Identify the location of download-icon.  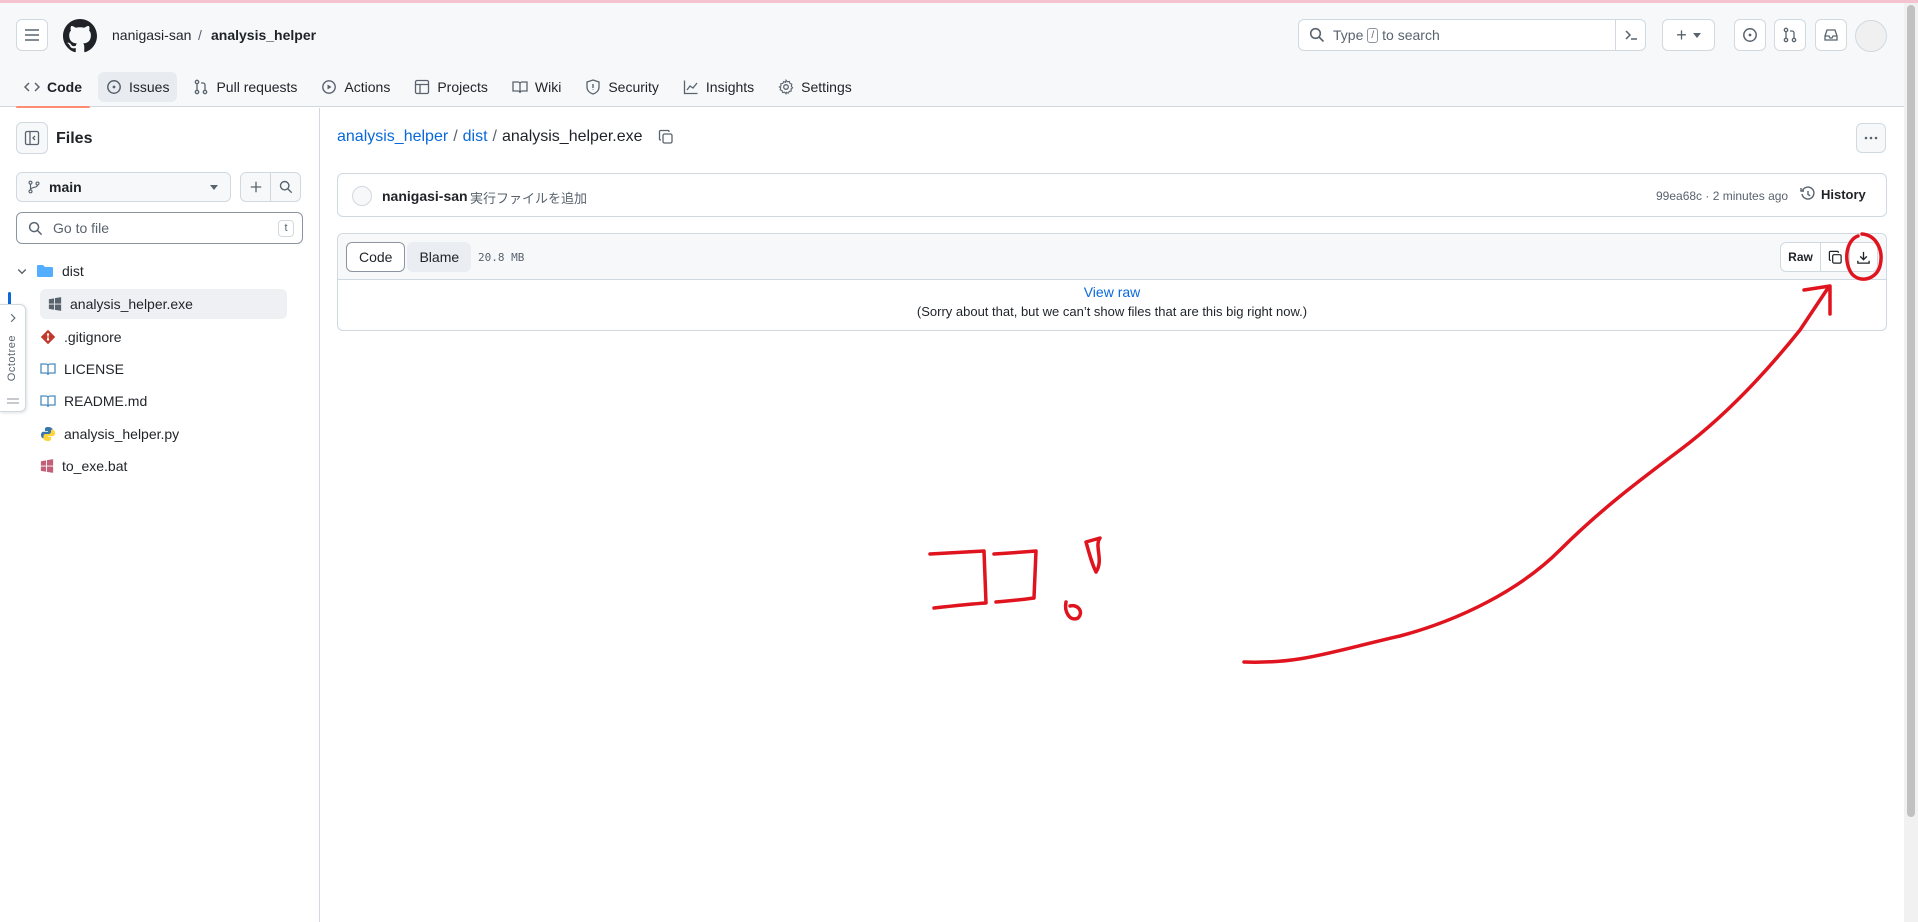
(1863, 257).